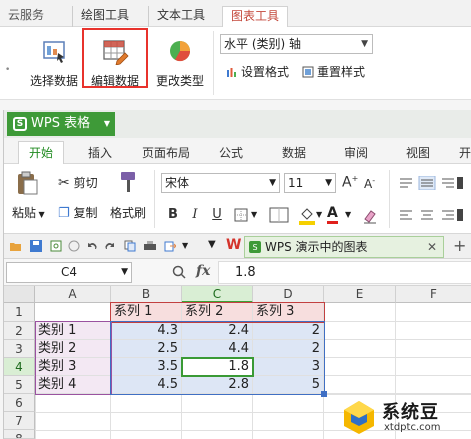  I want to click on decrease-font-button: A-, so click(369, 183).